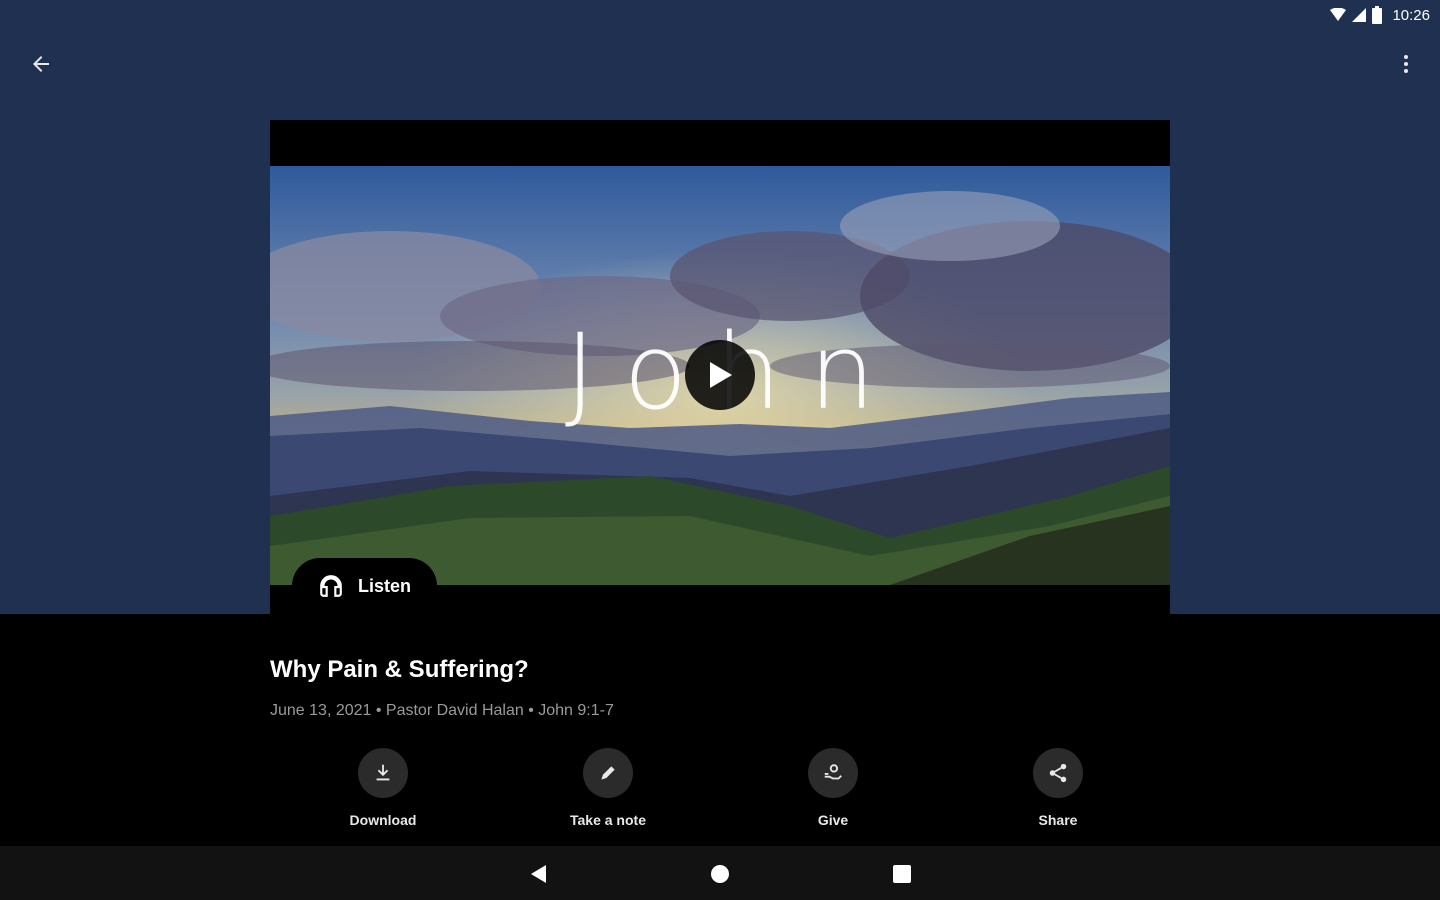  I want to click on wifi-icon, so click(1338, 15).